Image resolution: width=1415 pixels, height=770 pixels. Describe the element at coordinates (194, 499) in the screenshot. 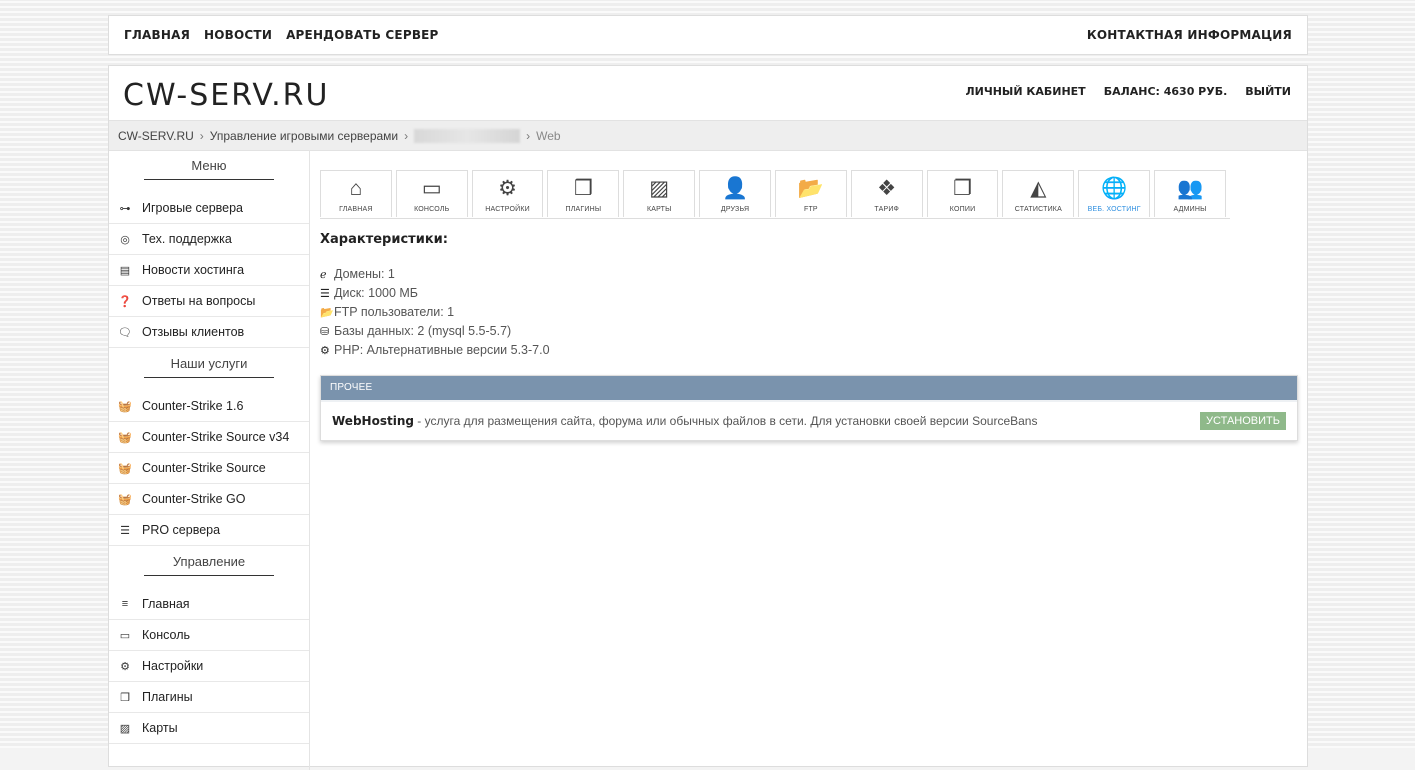

I see `sidebar-item-label: Counter-Strike GO` at that location.